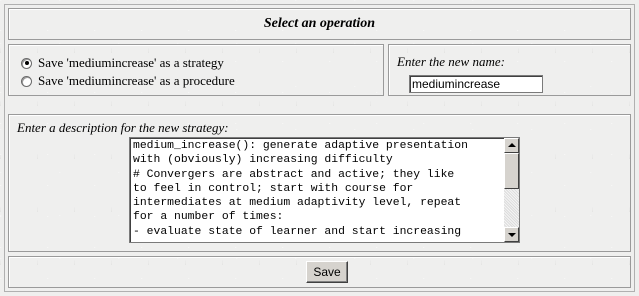 The width and height of the screenshot is (639, 296). Describe the element at coordinates (511, 171) in the screenshot. I see `scroll-thumb` at that location.